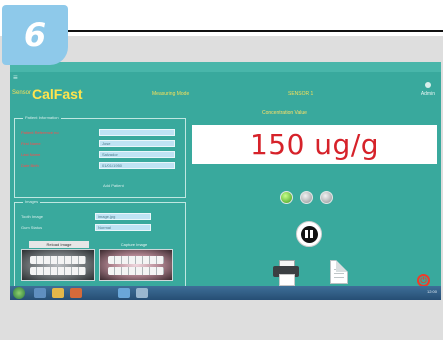 The image size is (443, 340). Describe the element at coordinates (428, 94) in the screenshot. I see `user-label: Admin` at that location.